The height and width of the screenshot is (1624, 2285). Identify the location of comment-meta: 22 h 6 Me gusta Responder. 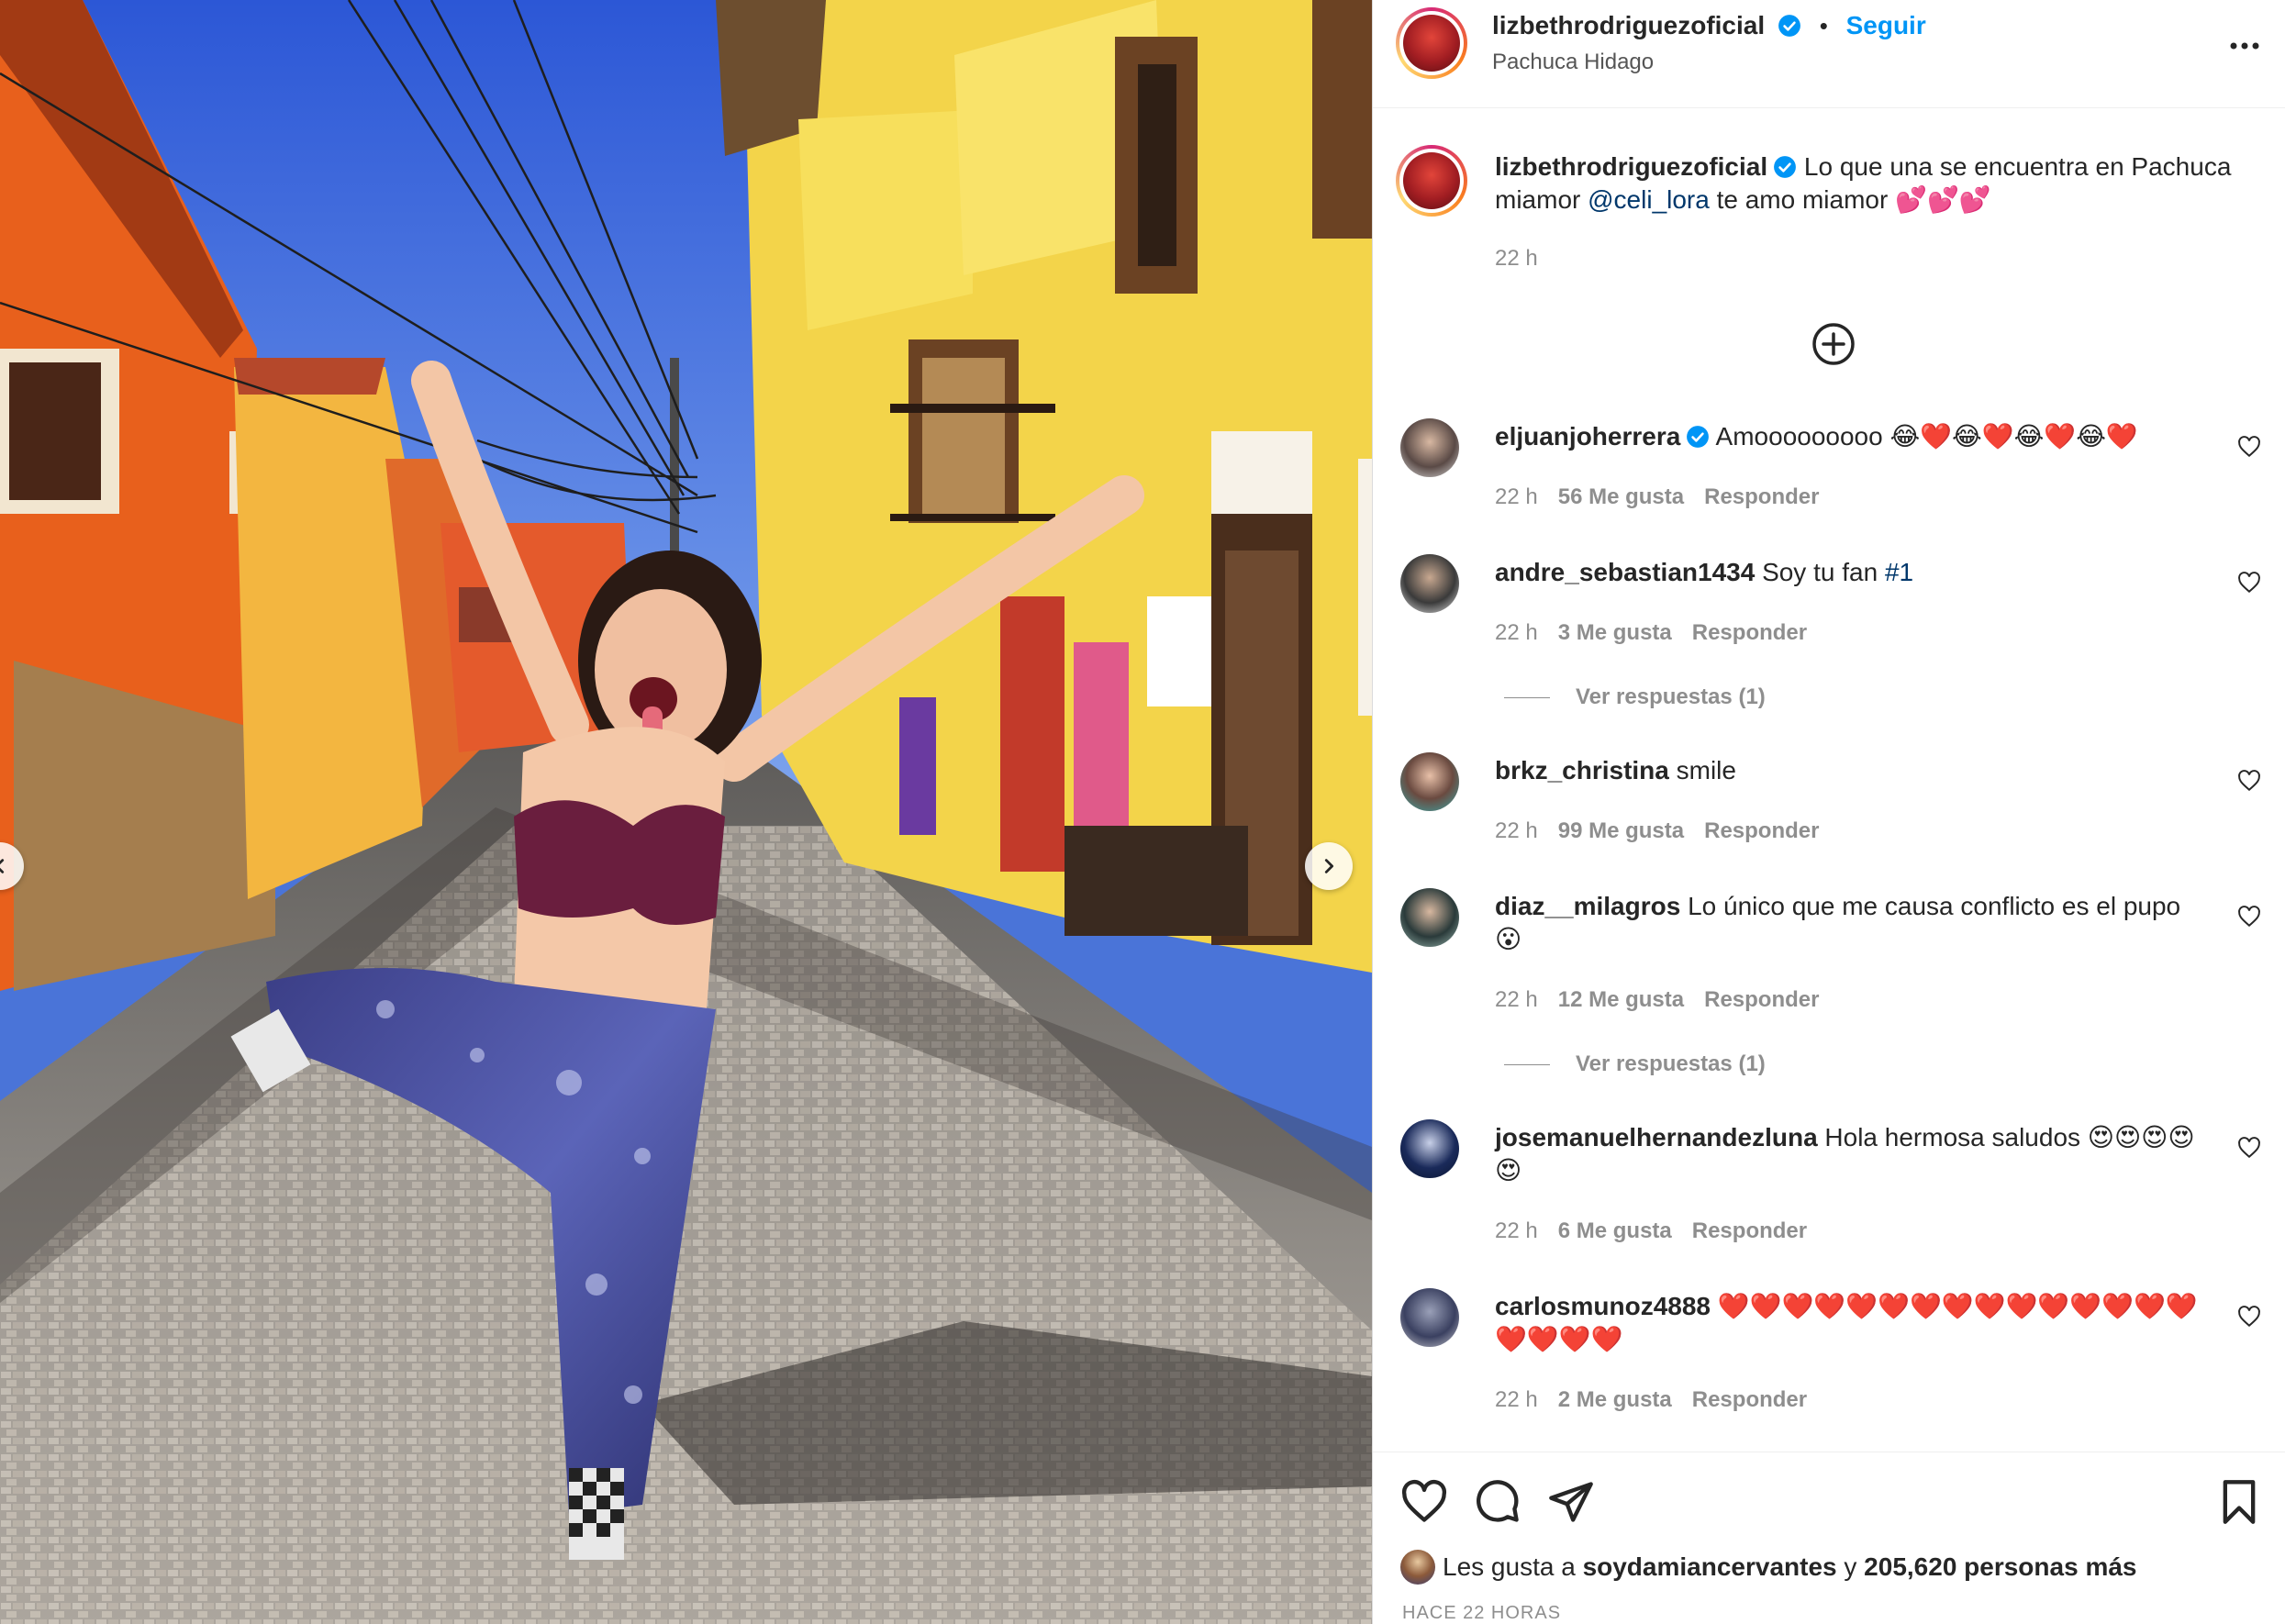
(1661, 1231).